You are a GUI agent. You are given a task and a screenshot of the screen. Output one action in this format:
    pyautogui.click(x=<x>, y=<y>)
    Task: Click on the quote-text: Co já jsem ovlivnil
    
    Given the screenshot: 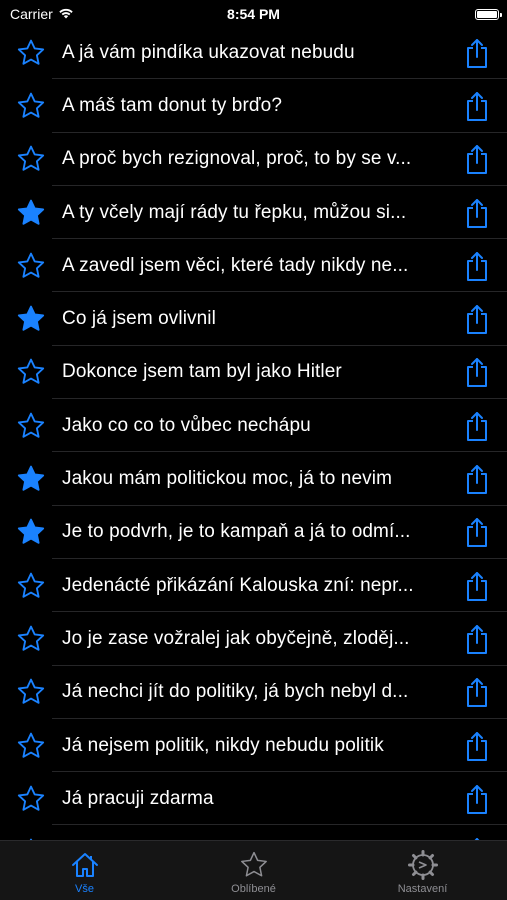 What is the action you would take?
    pyautogui.click(x=139, y=319)
    